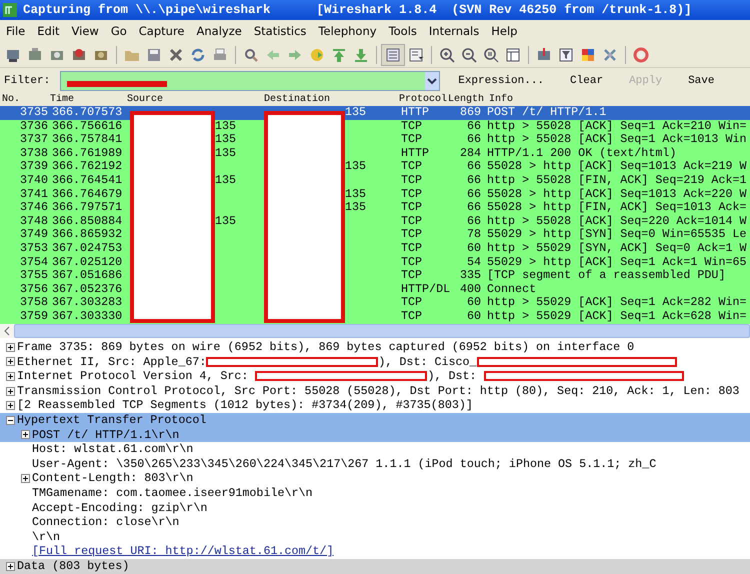 This screenshot has height=574, width=750. I want to click on column-header: Time, so click(86, 100).